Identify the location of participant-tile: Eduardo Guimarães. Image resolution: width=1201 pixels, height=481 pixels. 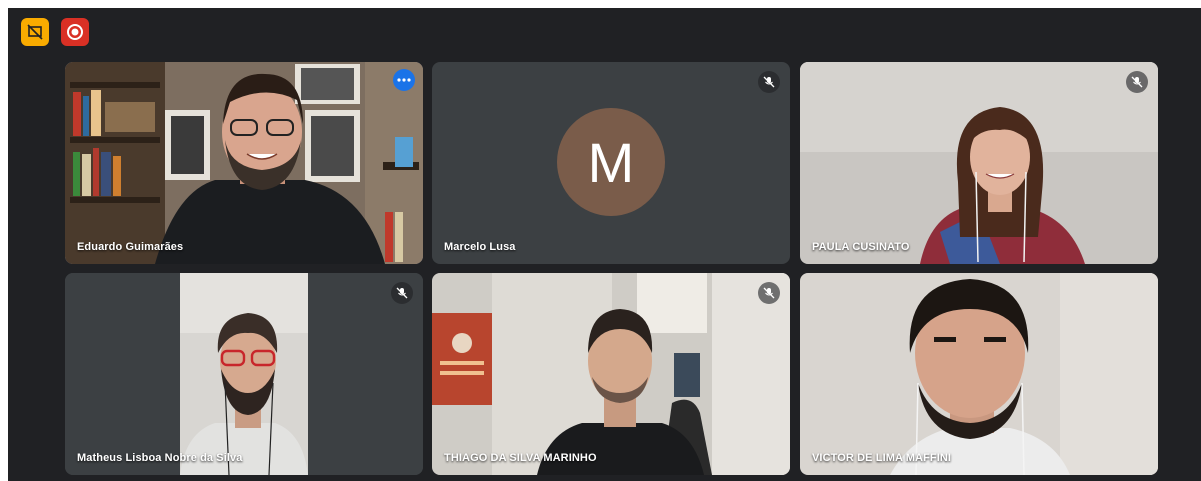
(244, 163).